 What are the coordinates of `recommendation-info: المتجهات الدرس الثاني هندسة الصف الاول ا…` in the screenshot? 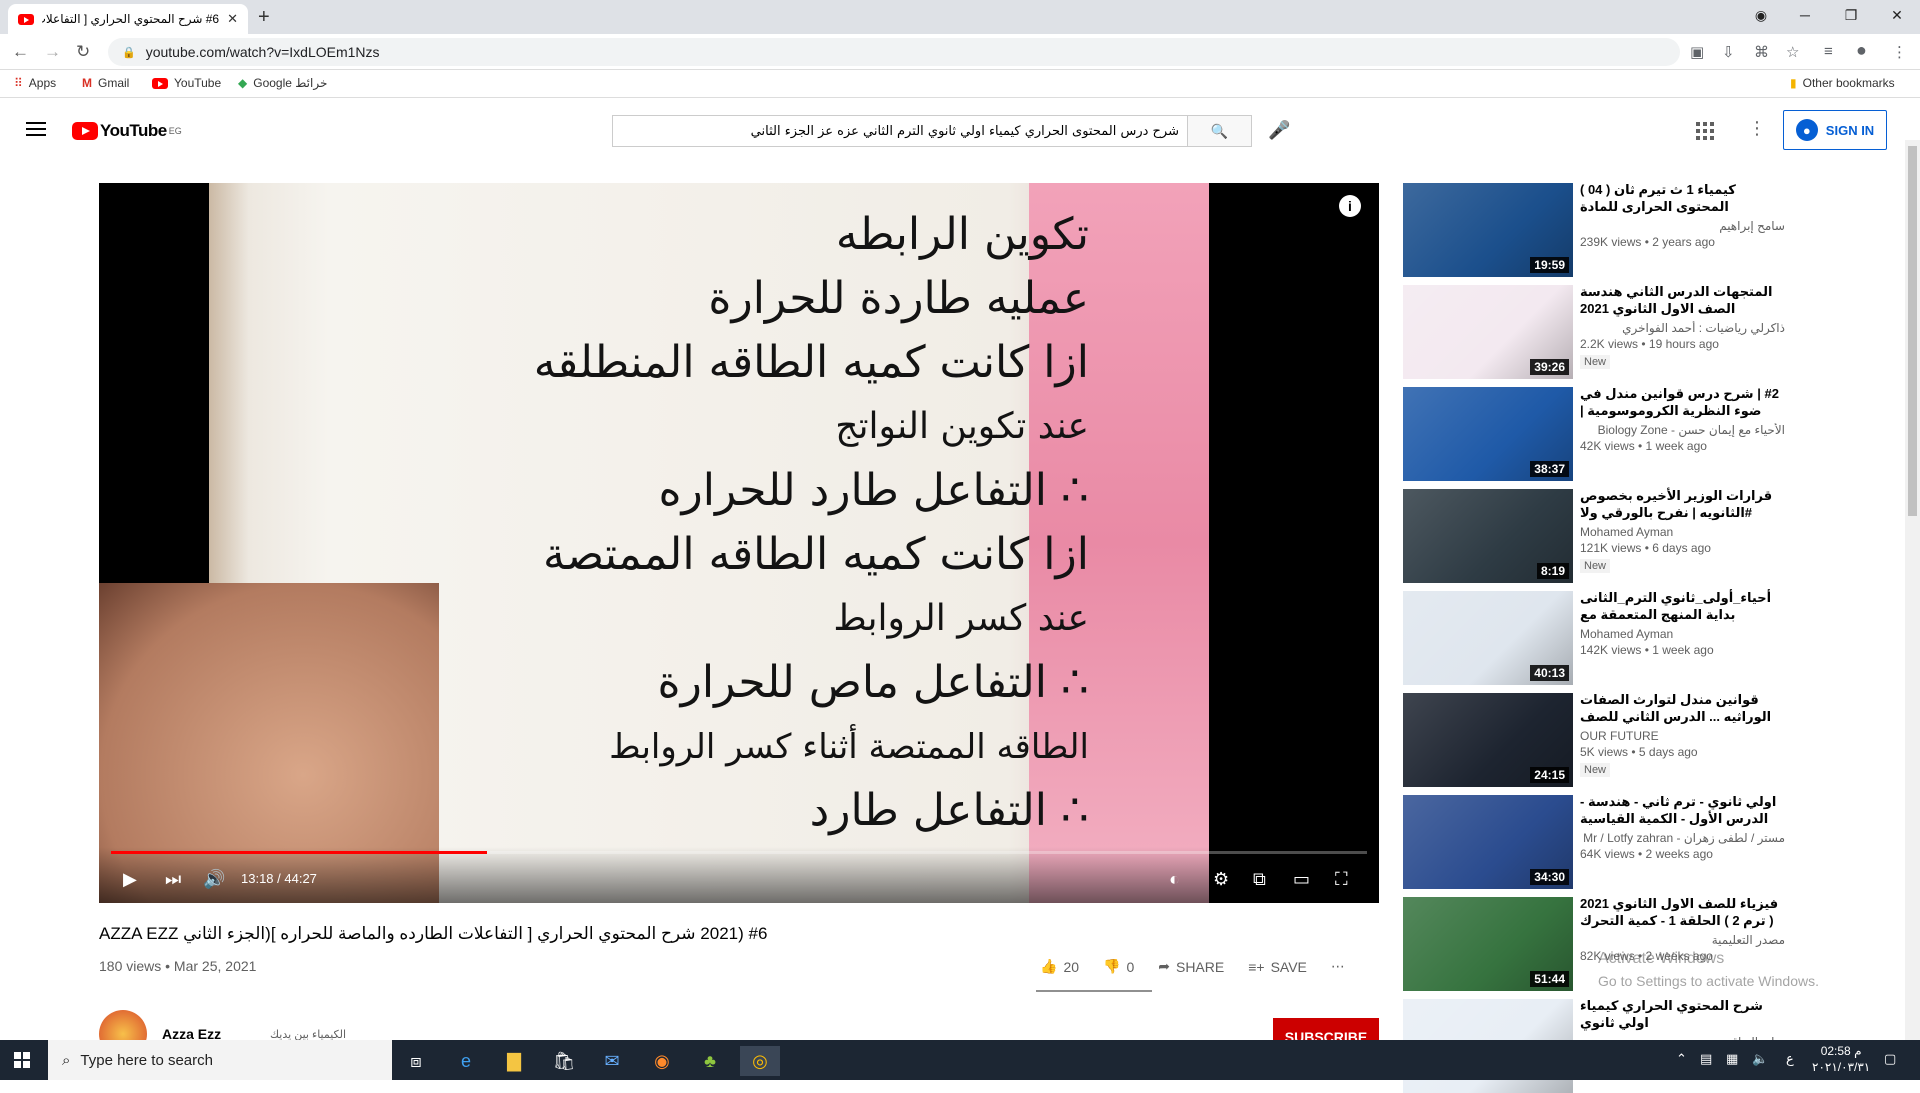 It's located at (1682, 326).